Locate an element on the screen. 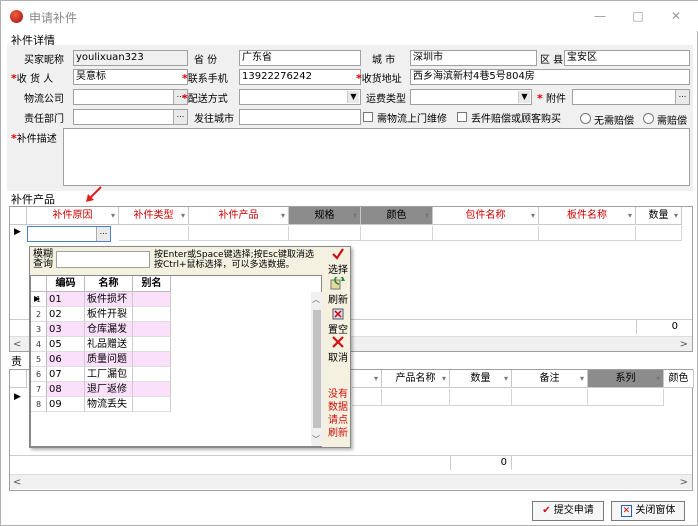 The width and height of the screenshot is (698, 526). submit-button-label: 提交申请 is located at coordinates (573, 510).